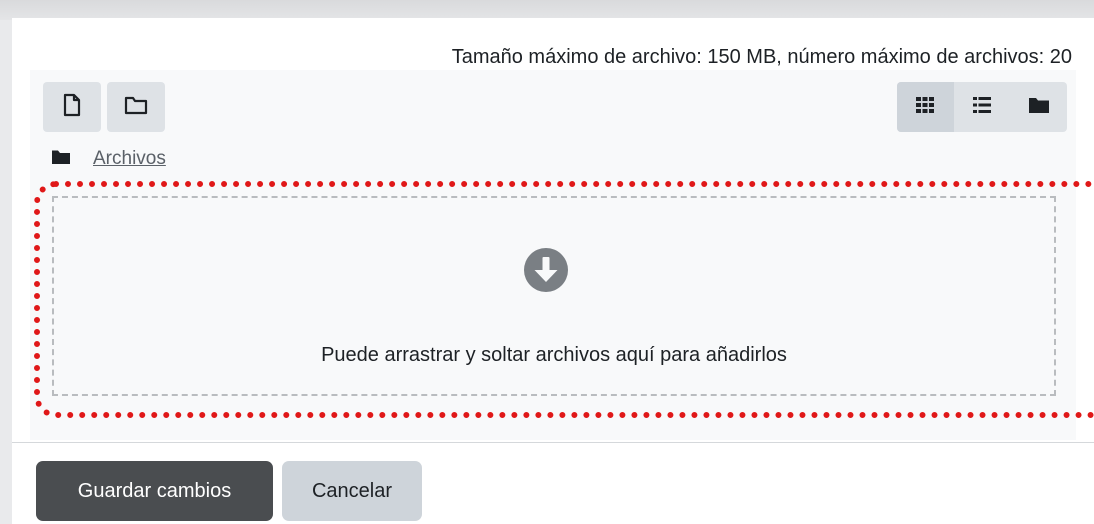  I want to click on breadcrumb-link-archivos: Archivos, so click(129, 159).